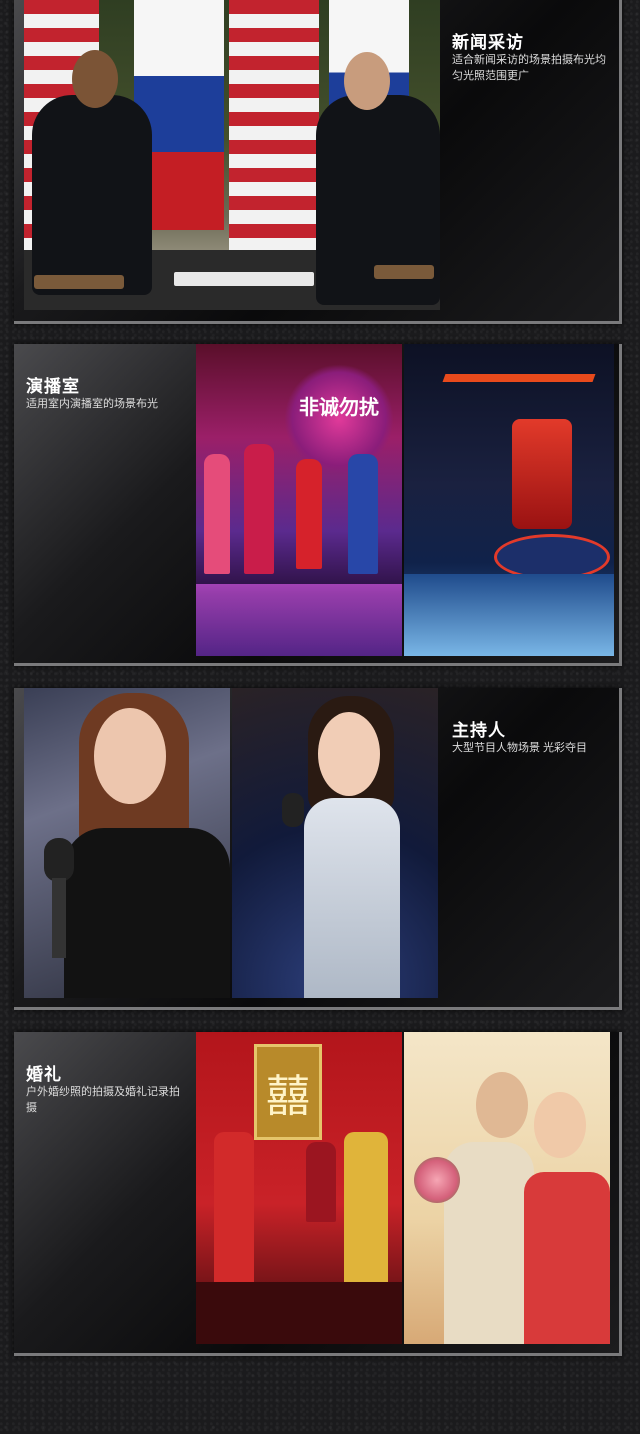  What do you see at coordinates (560, 1125) in the screenshot?
I see `bride-head` at bounding box center [560, 1125].